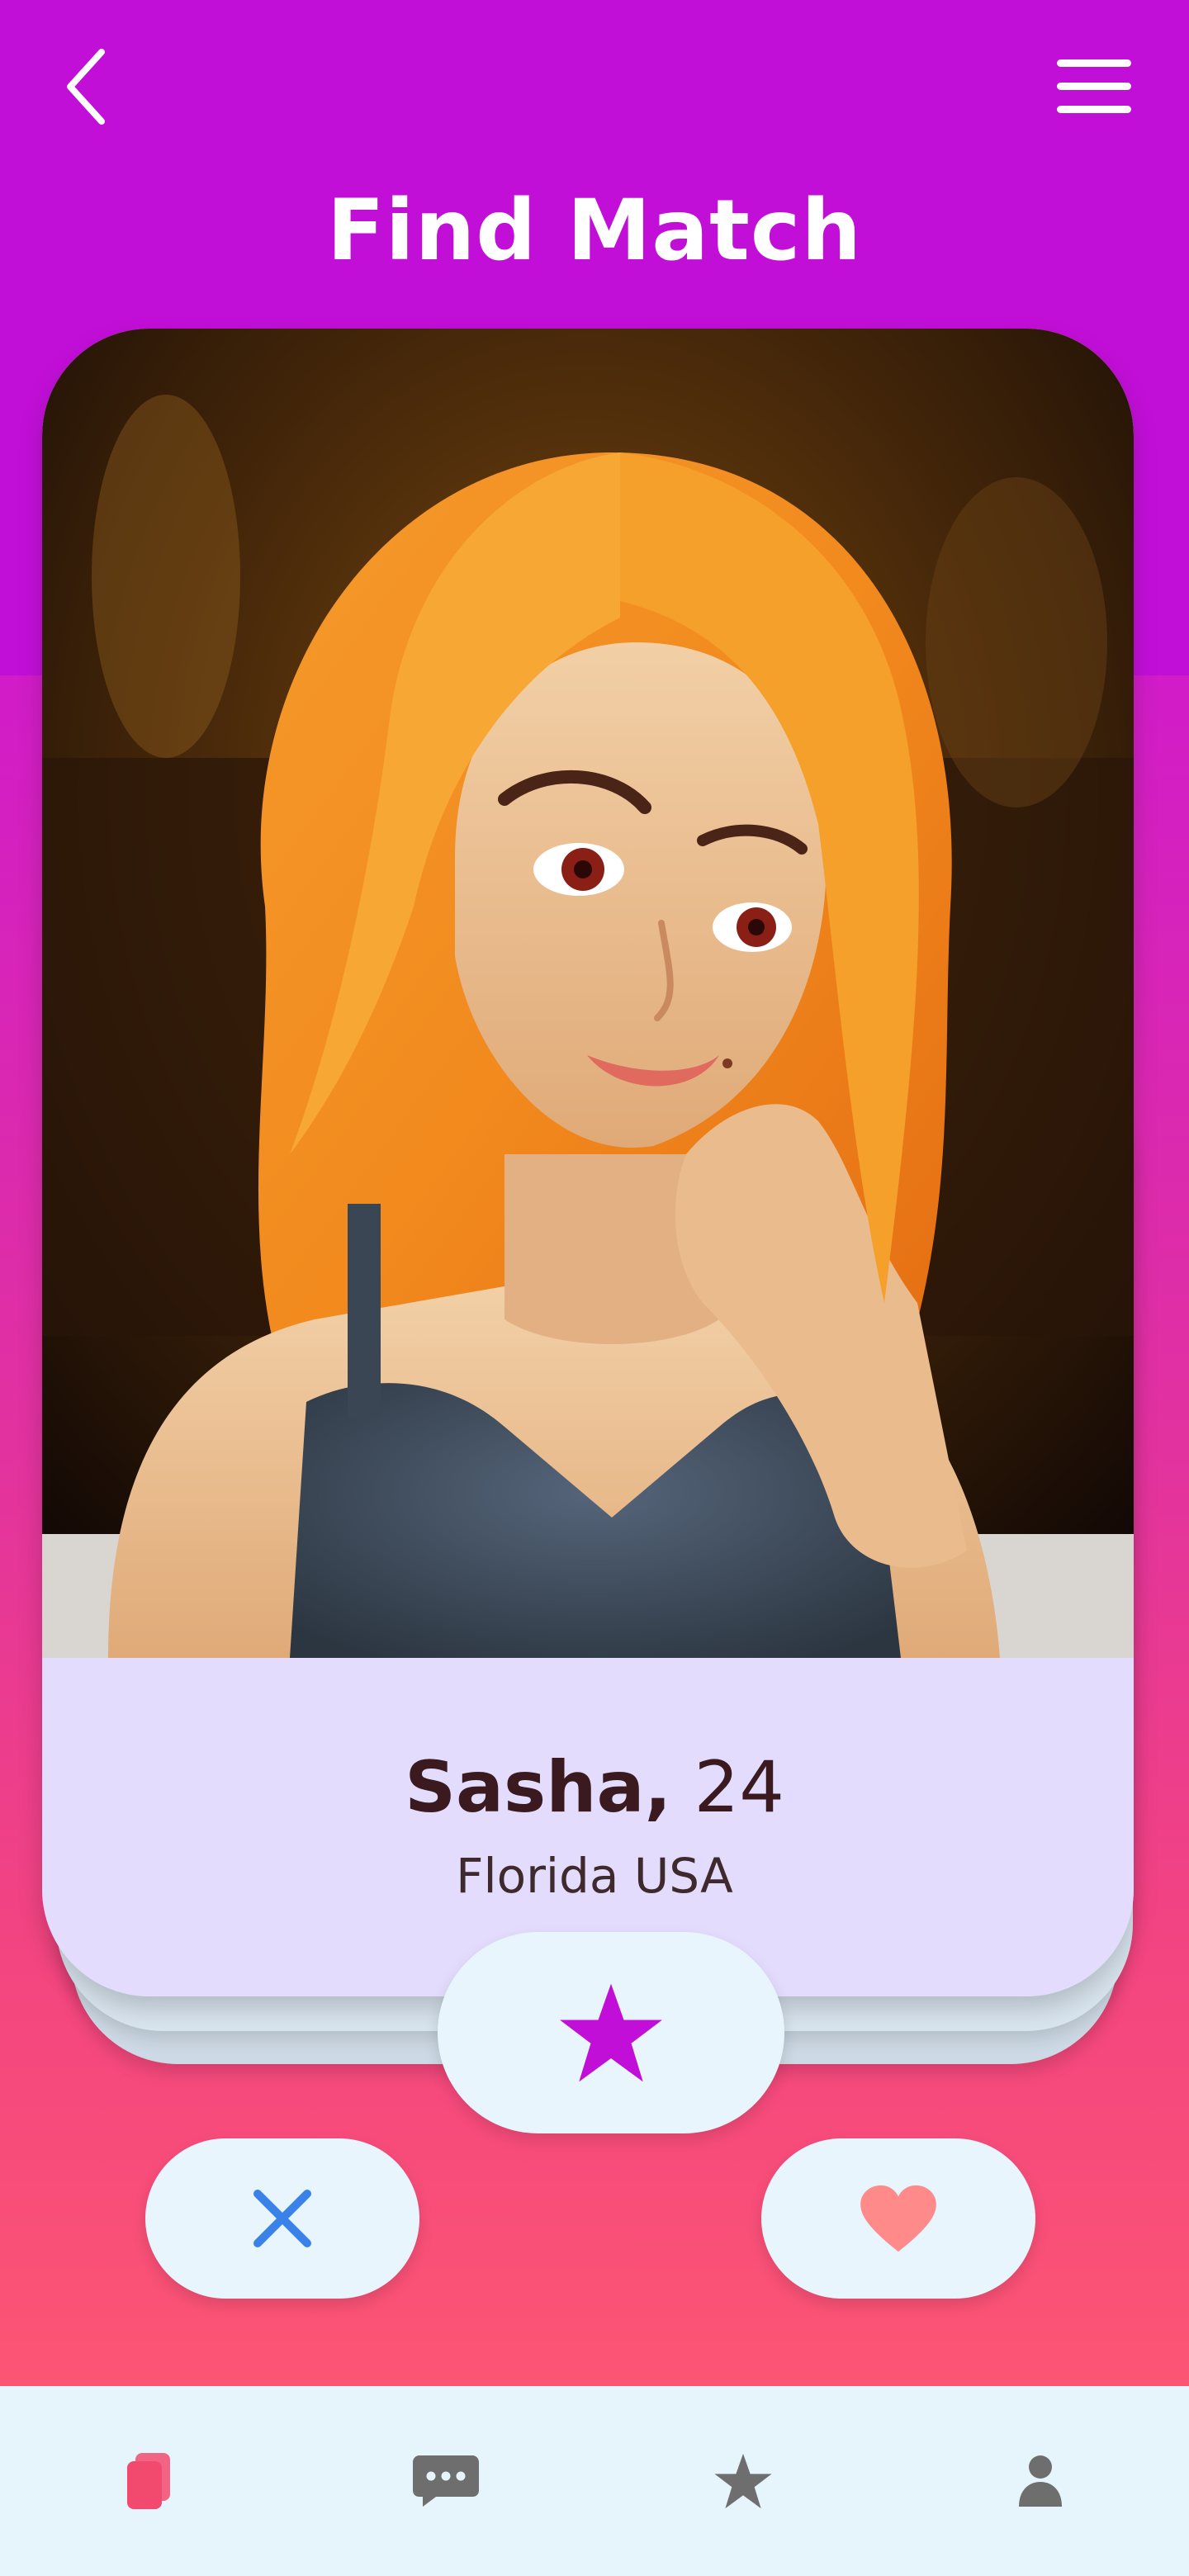 The width and height of the screenshot is (1189, 2576). I want to click on page-title: Find Match, so click(594, 231).